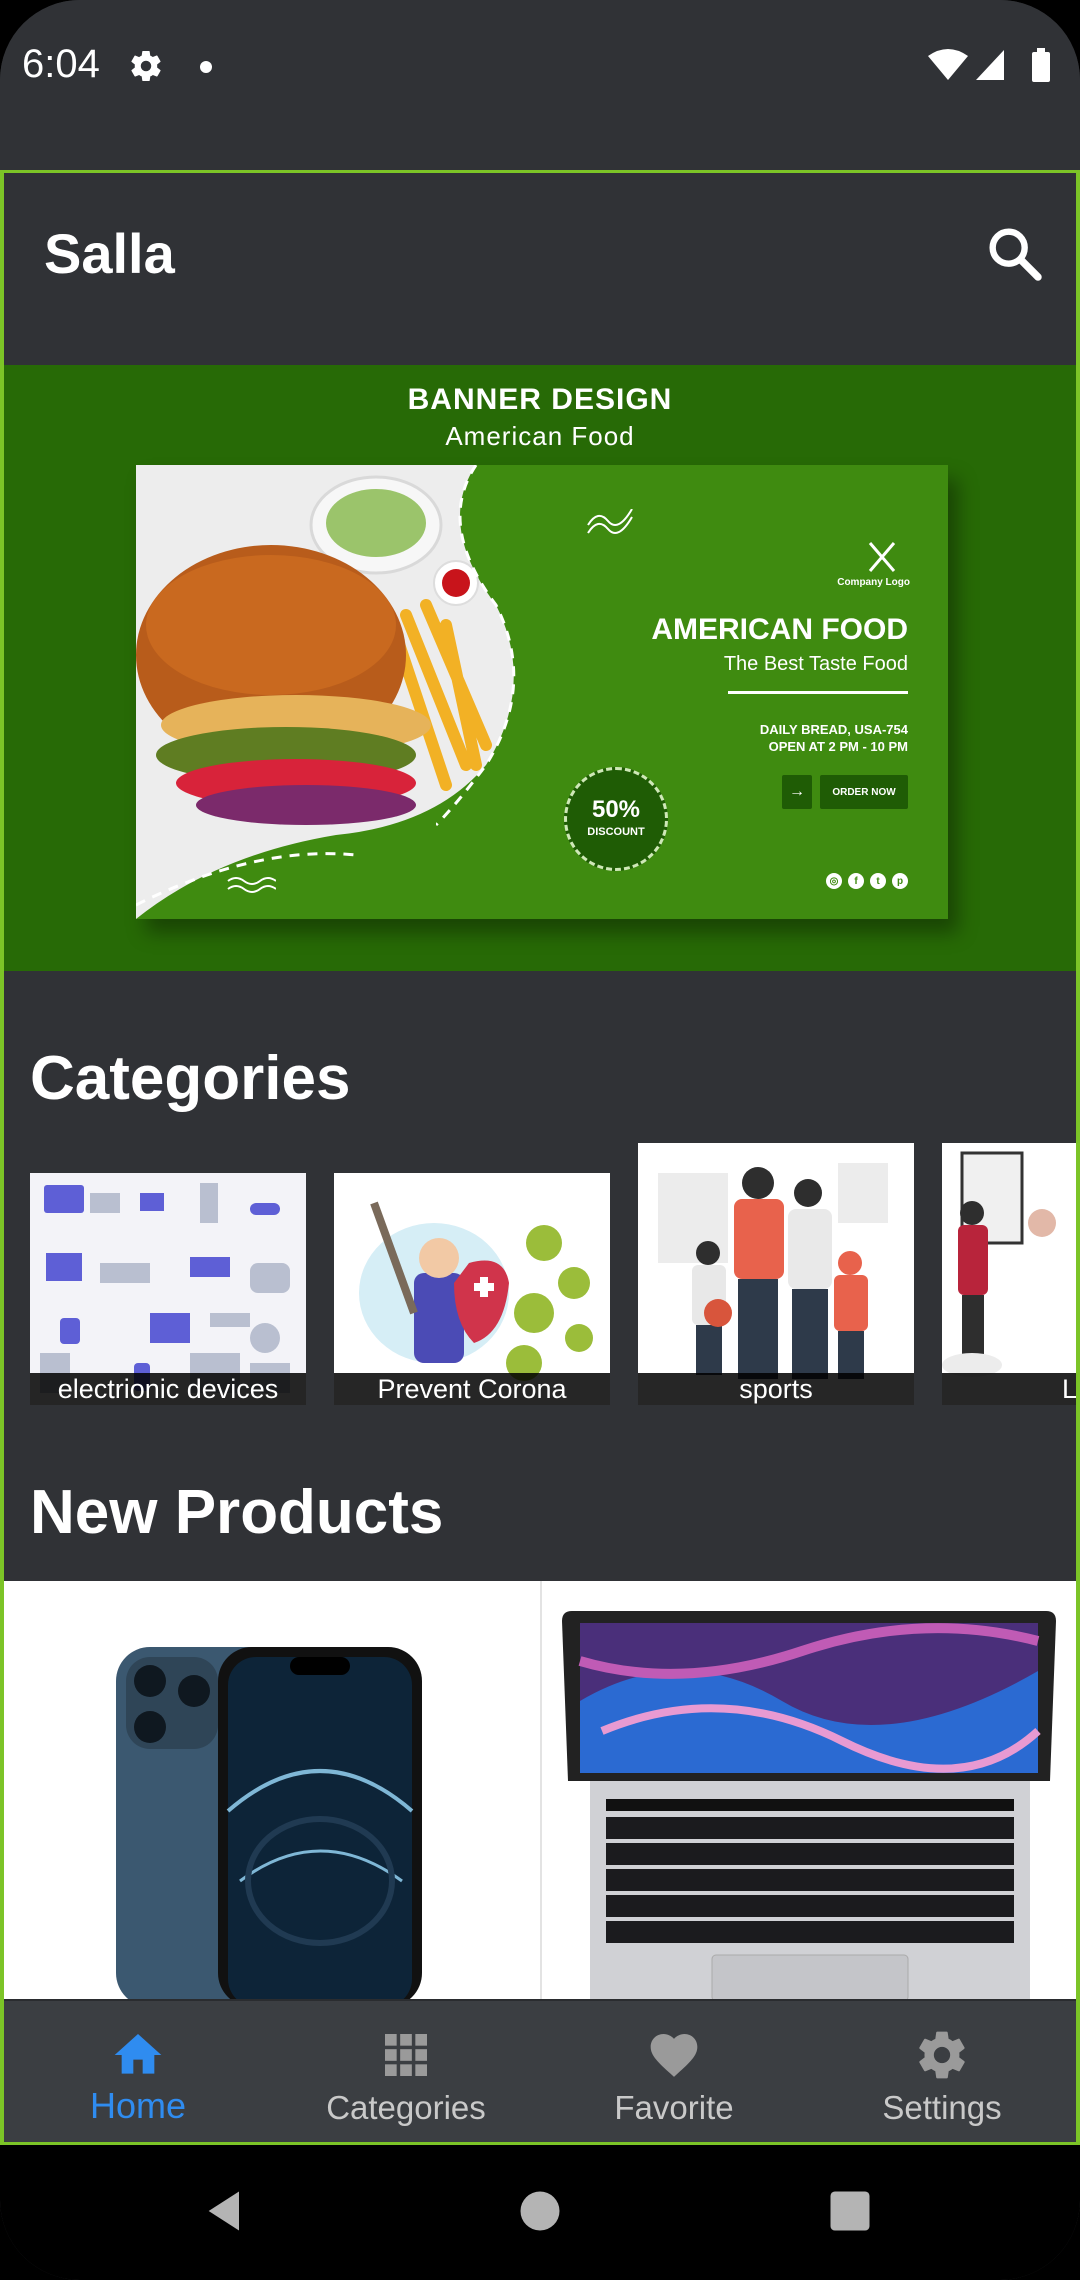  What do you see at coordinates (1009, 1389) in the screenshot?
I see `category-label: Lig` at bounding box center [1009, 1389].